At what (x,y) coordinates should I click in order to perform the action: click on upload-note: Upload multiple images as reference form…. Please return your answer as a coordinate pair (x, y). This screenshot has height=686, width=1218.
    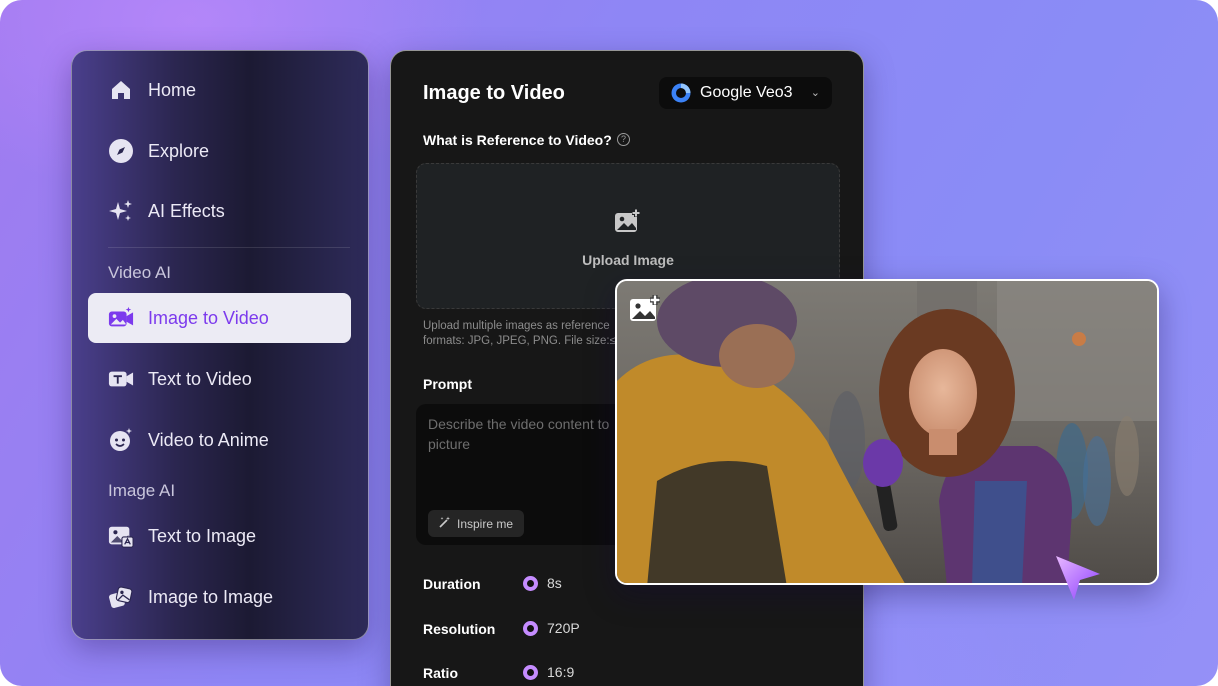
    Looking at the image, I should click on (523, 334).